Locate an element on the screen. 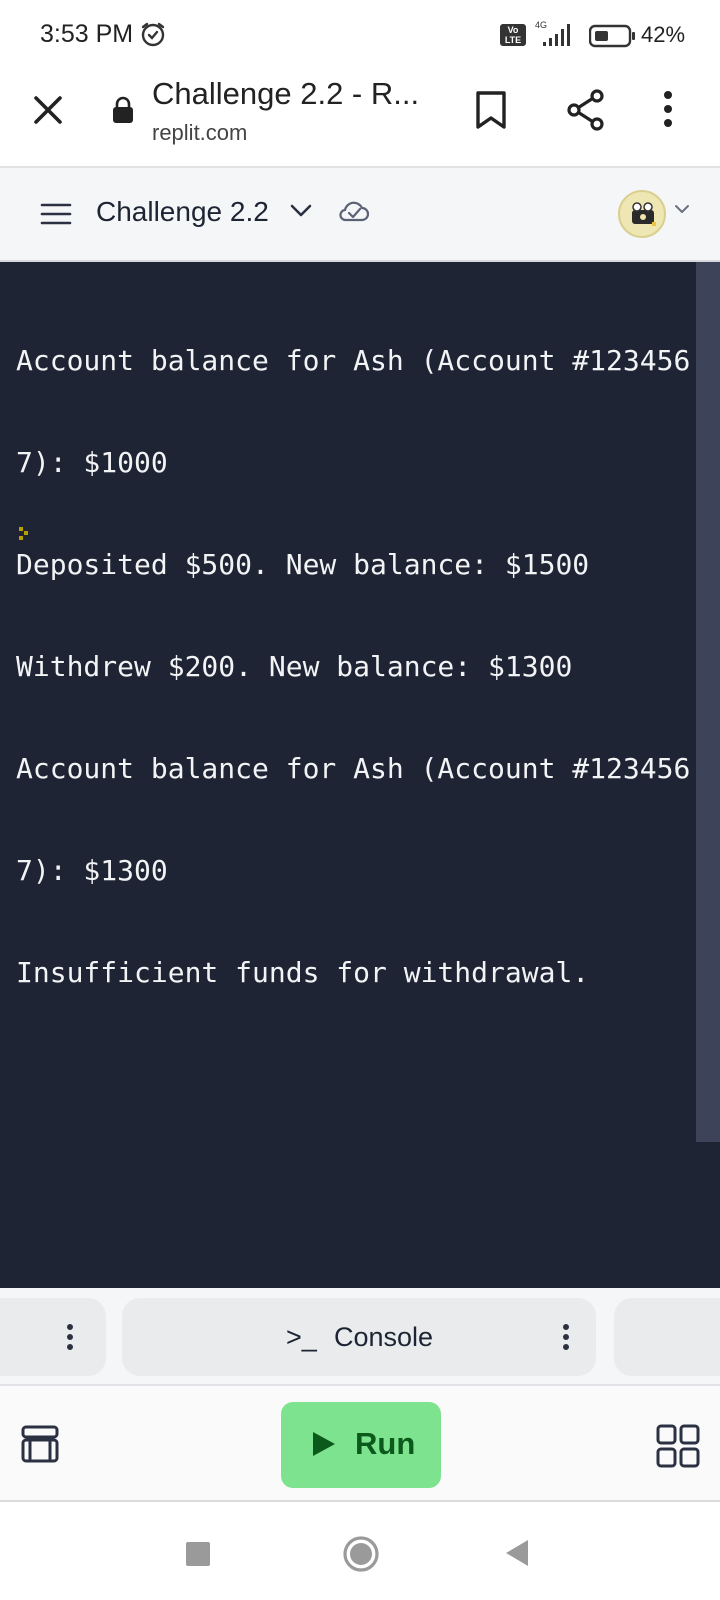 This screenshot has width=720, height=1600. tab-console-label: Console is located at coordinates (384, 1337).